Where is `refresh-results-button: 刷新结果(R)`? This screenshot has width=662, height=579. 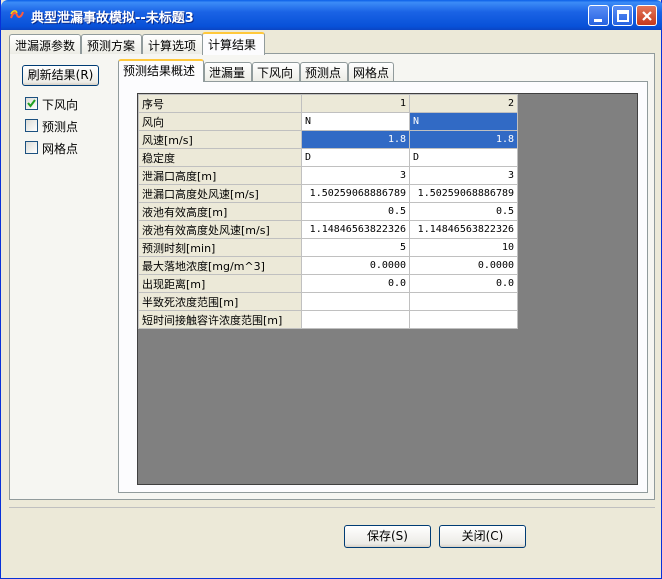
refresh-results-button: 刷新结果(R) is located at coordinates (60, 75).